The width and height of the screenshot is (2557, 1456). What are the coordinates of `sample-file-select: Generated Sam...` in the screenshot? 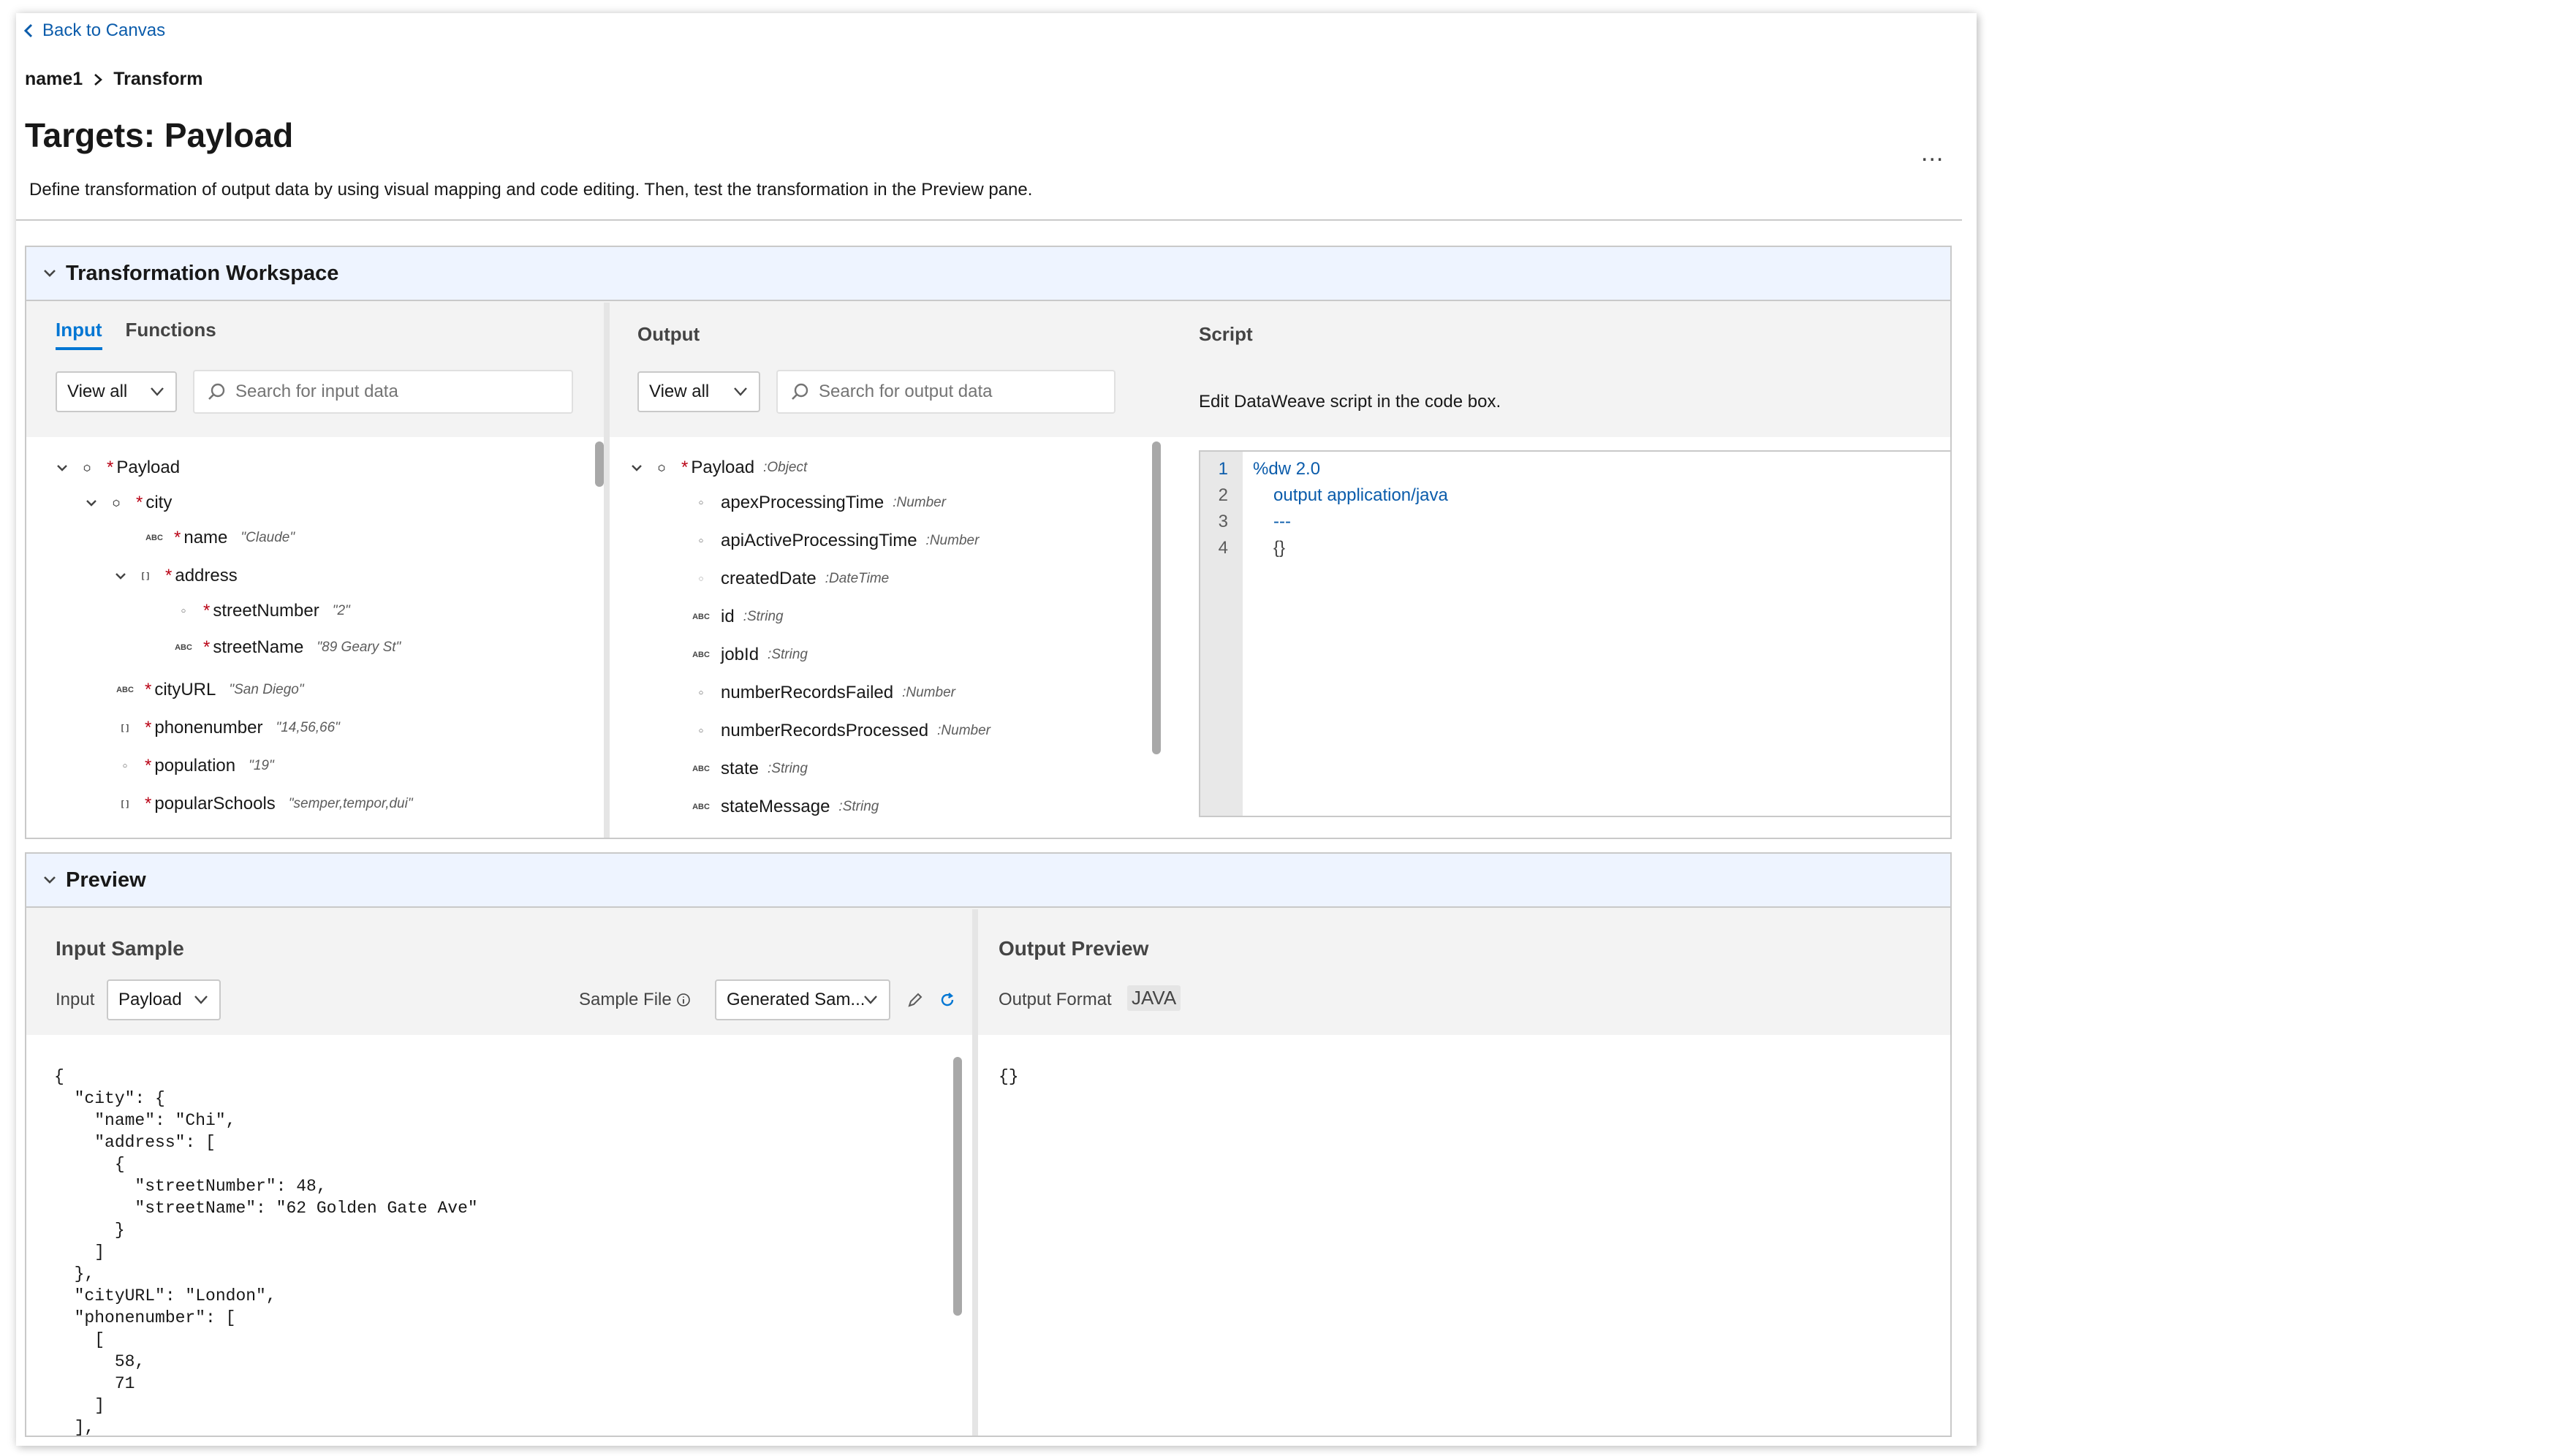 It's located at (802, 999).